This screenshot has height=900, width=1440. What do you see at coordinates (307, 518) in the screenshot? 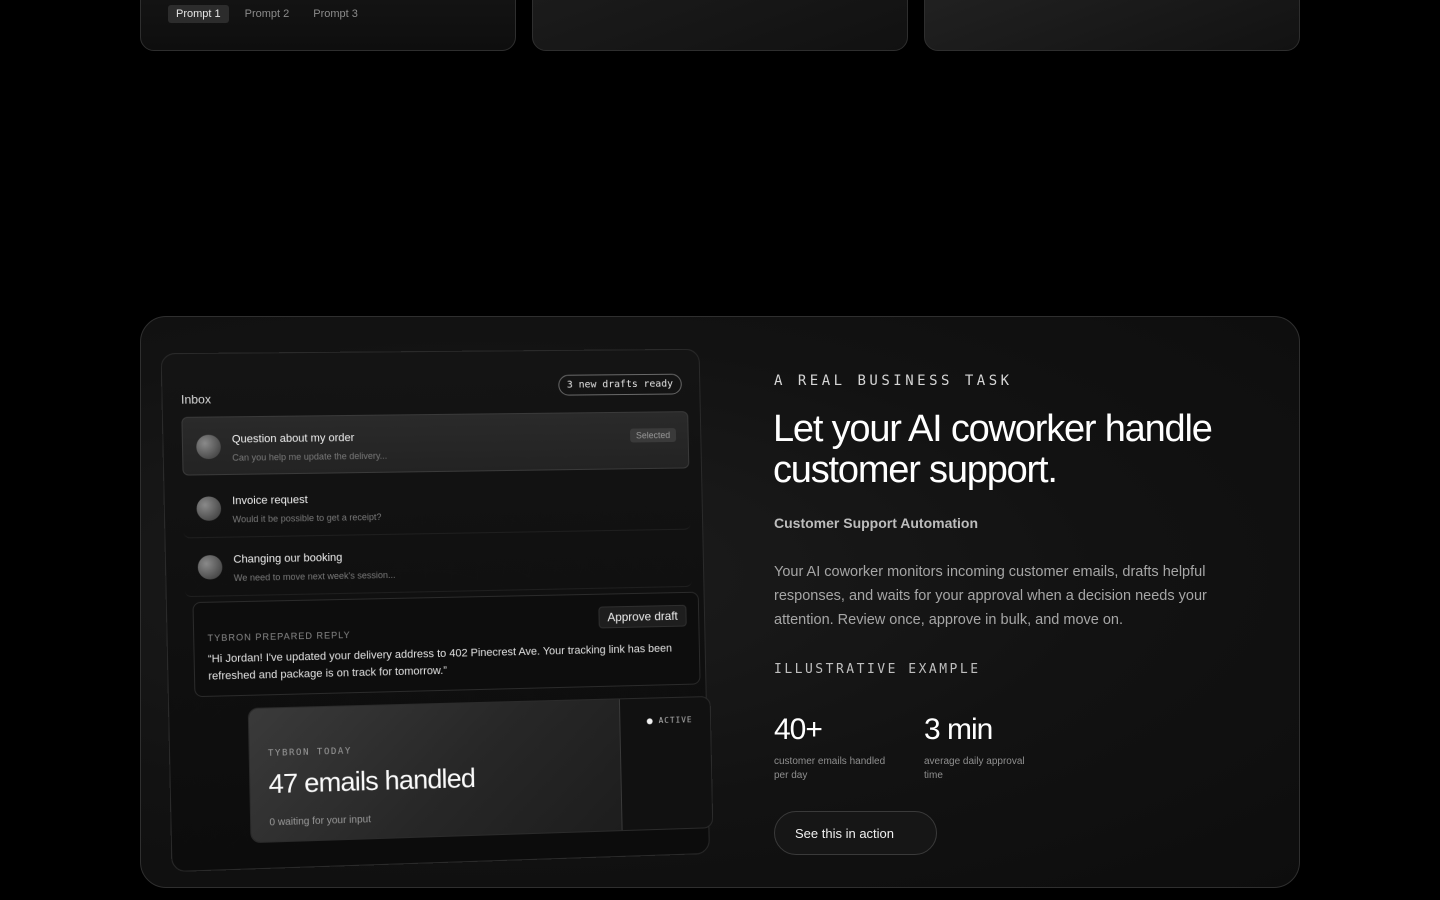
I see `email-preview: Would it be possible to get a receipt?` at bounding box center [307, 518].